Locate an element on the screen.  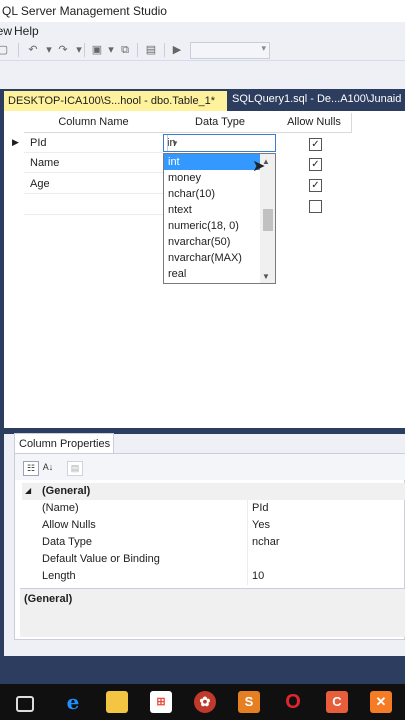
status-area is located at coordinates (202, 670).